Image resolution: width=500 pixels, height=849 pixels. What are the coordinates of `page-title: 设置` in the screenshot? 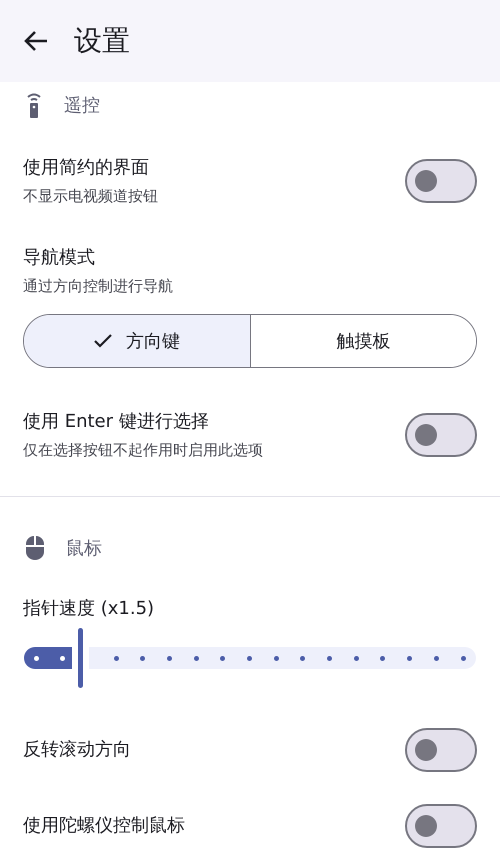 It's located at (102, 41).